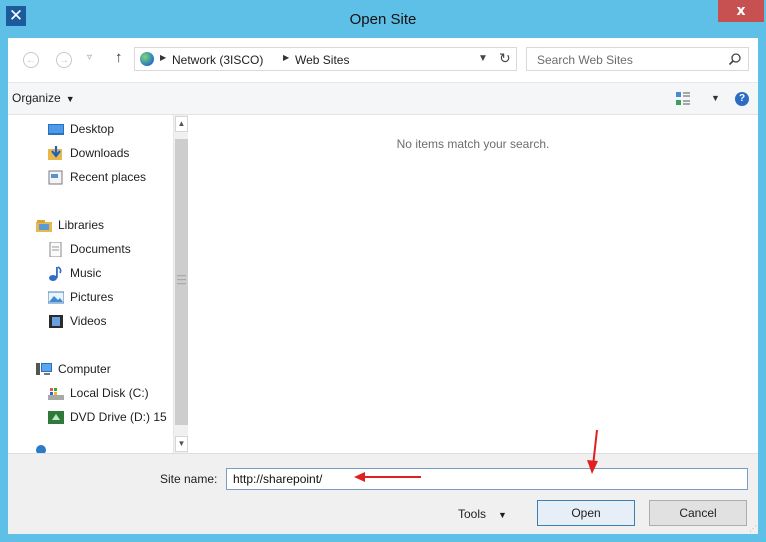  What do you see at coordinates (100, 249) in the screenshot?
I see `nav-item-label: Documents` at bounding box center [100, 249].